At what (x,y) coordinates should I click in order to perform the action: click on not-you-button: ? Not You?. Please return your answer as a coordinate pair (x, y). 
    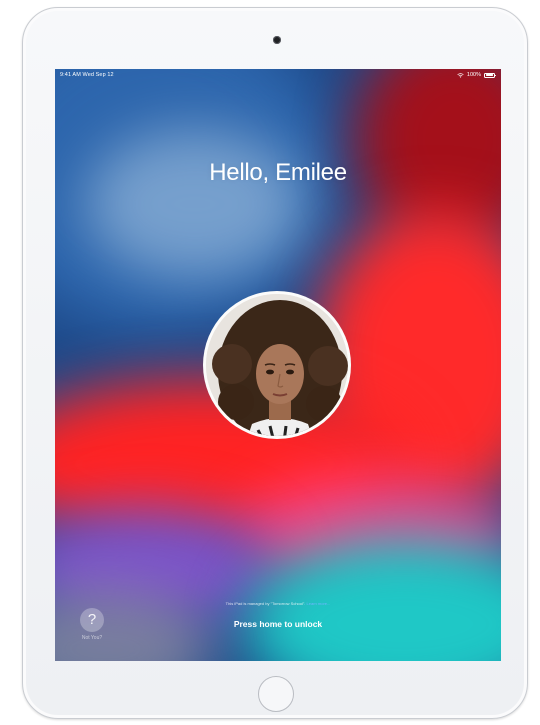
    Looking at the image, I should click on (92, 624).